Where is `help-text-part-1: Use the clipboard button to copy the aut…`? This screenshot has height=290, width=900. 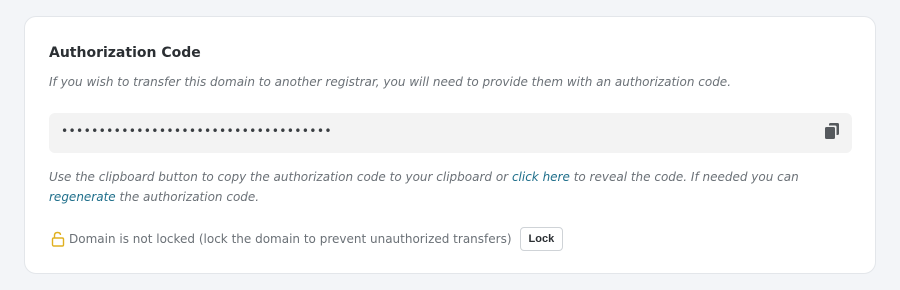
help-text-part-1: Use the clipboard button to copy the aut… is located at coordinates (280, 177).